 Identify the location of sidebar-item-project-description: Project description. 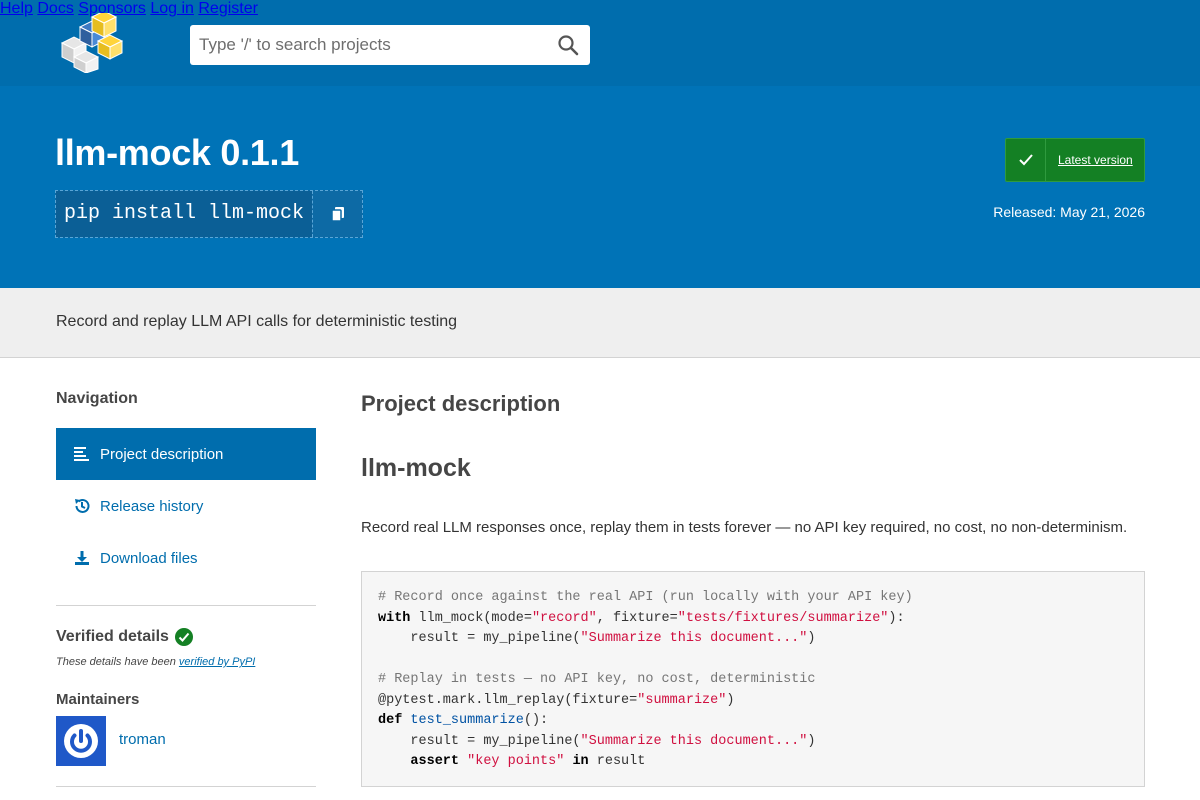
(186, 454).